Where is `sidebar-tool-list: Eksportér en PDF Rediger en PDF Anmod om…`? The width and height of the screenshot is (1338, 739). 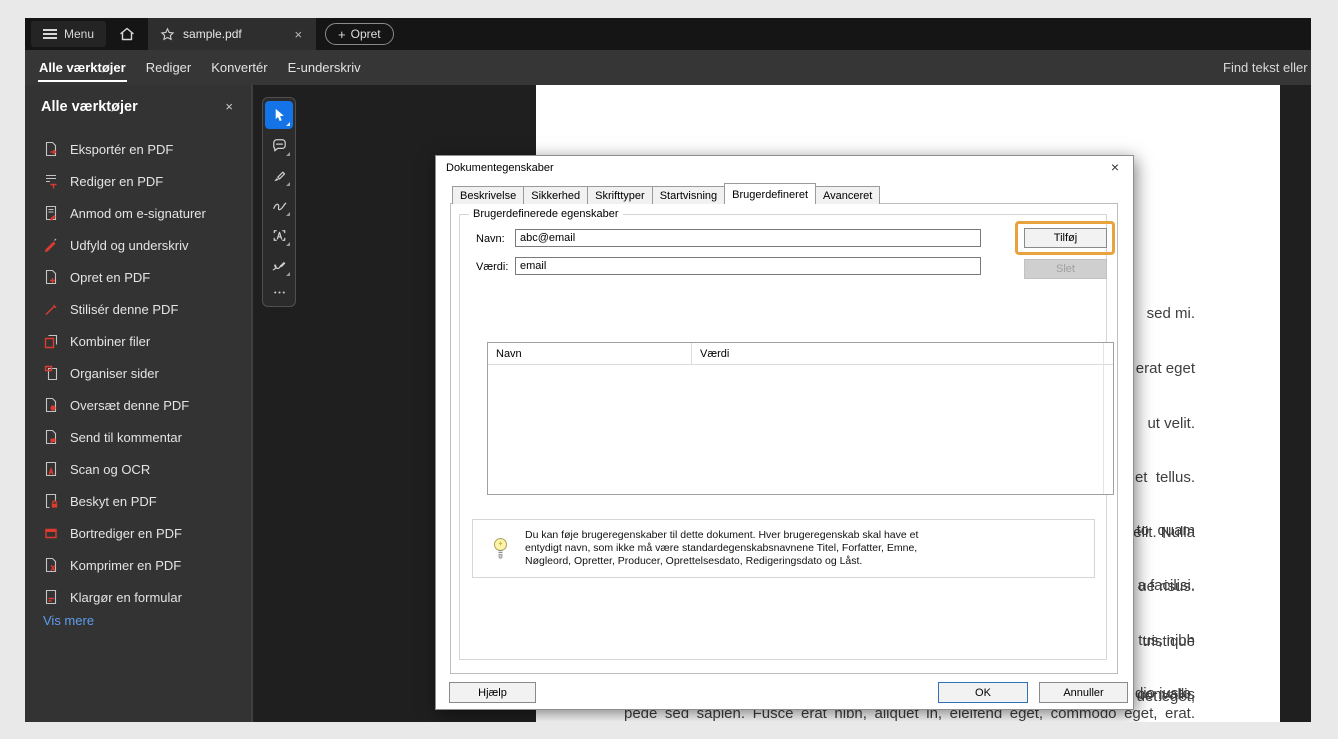
sidebar-tool-list: Eksportér en PDF Rediger en PDF Anmod om… is located at coordinates (138, 373).